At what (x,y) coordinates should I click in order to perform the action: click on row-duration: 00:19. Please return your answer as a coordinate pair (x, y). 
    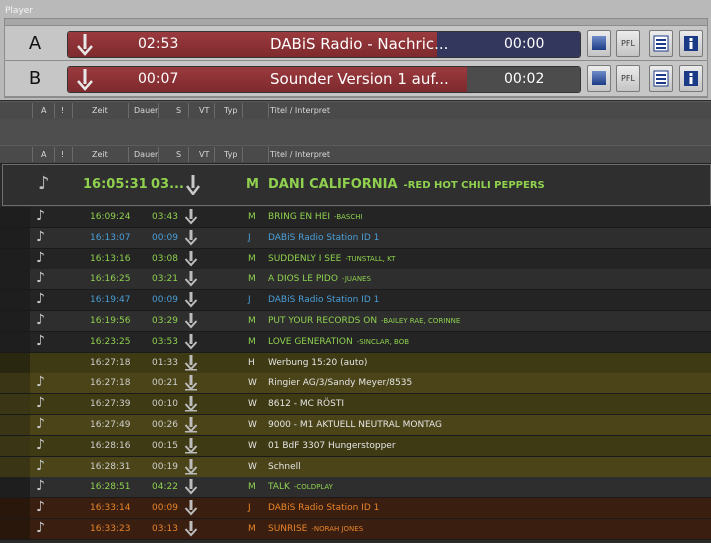
    Looking at the image, I should click on (165, 466).